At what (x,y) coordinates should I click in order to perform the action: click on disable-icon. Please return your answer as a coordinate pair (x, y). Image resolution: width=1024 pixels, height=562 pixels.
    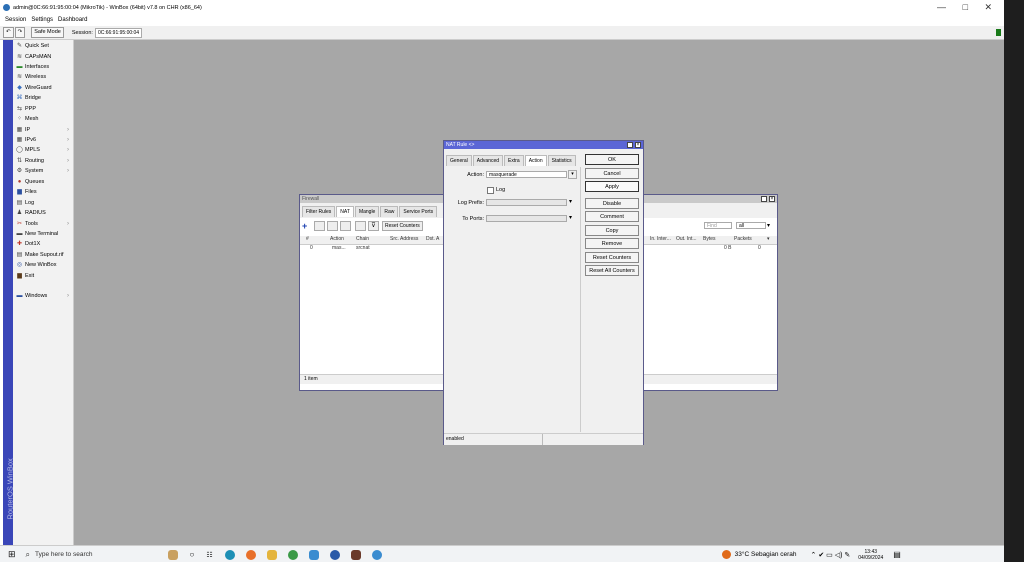
    Looking at the image, I should click on (345, 226).